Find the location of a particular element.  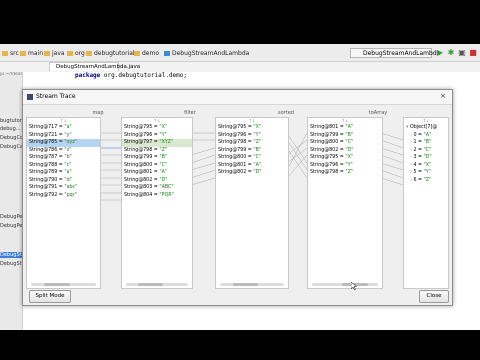

project-item-selected: DebugStr is located at coordinates (11, 255).